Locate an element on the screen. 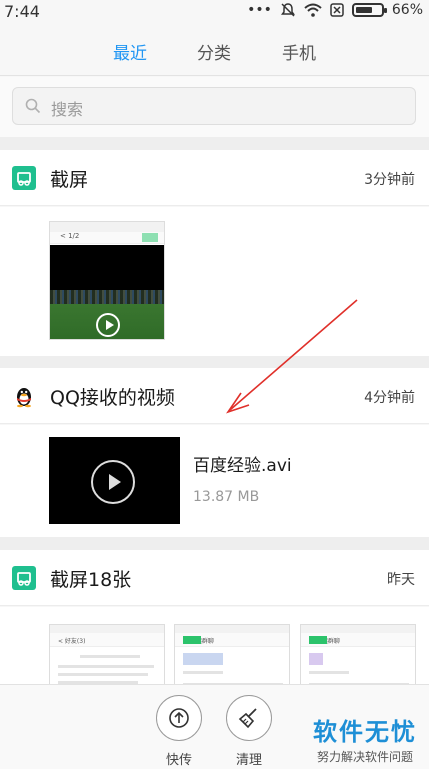  battery-level is located at coordinates (363, 10).